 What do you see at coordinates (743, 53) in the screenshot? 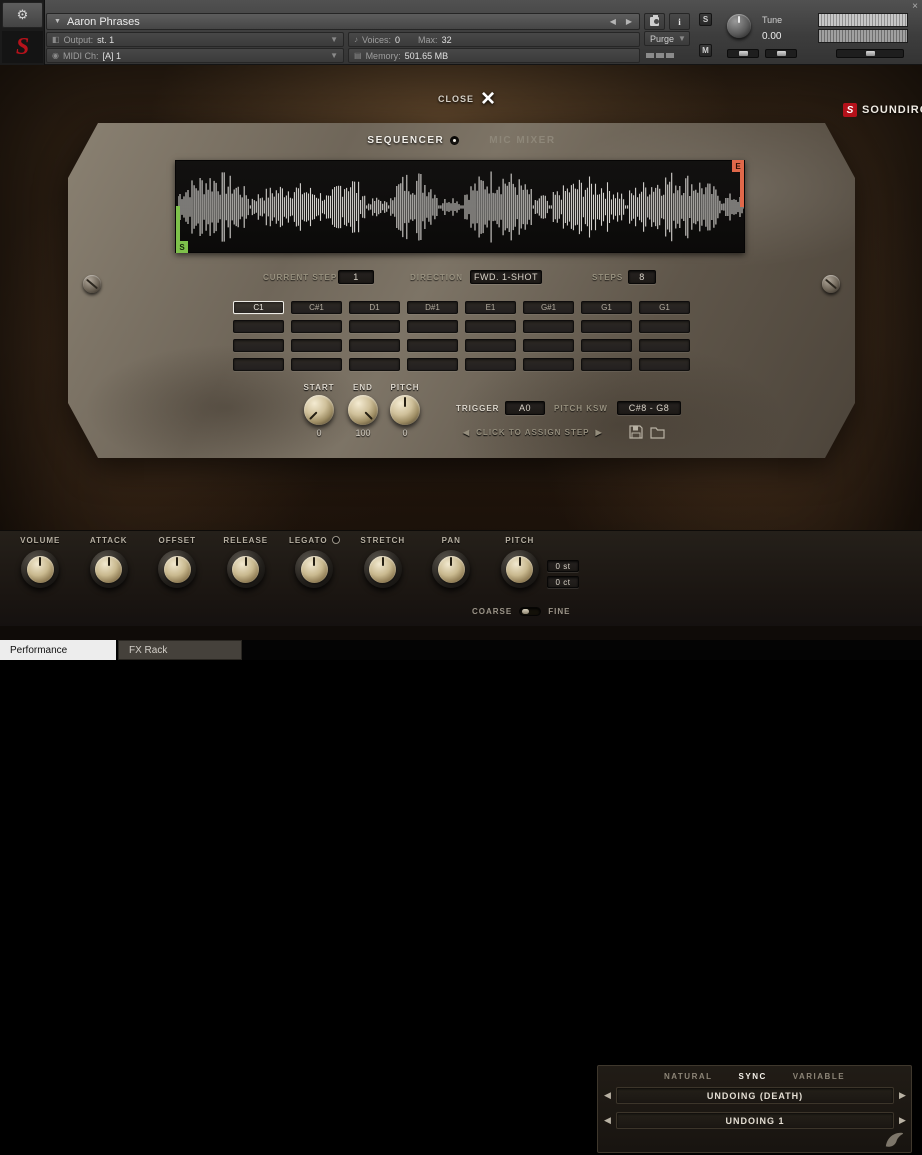
I see `pan-mini-slider` at bounding box center [743, 53].